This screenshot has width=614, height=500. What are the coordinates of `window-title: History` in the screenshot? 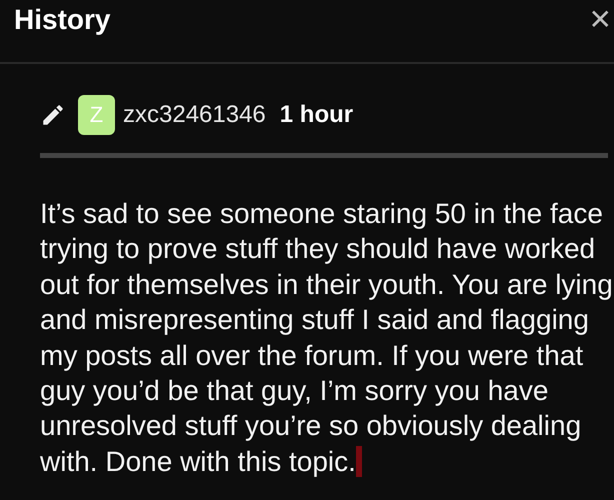 It's located at (62, 20).